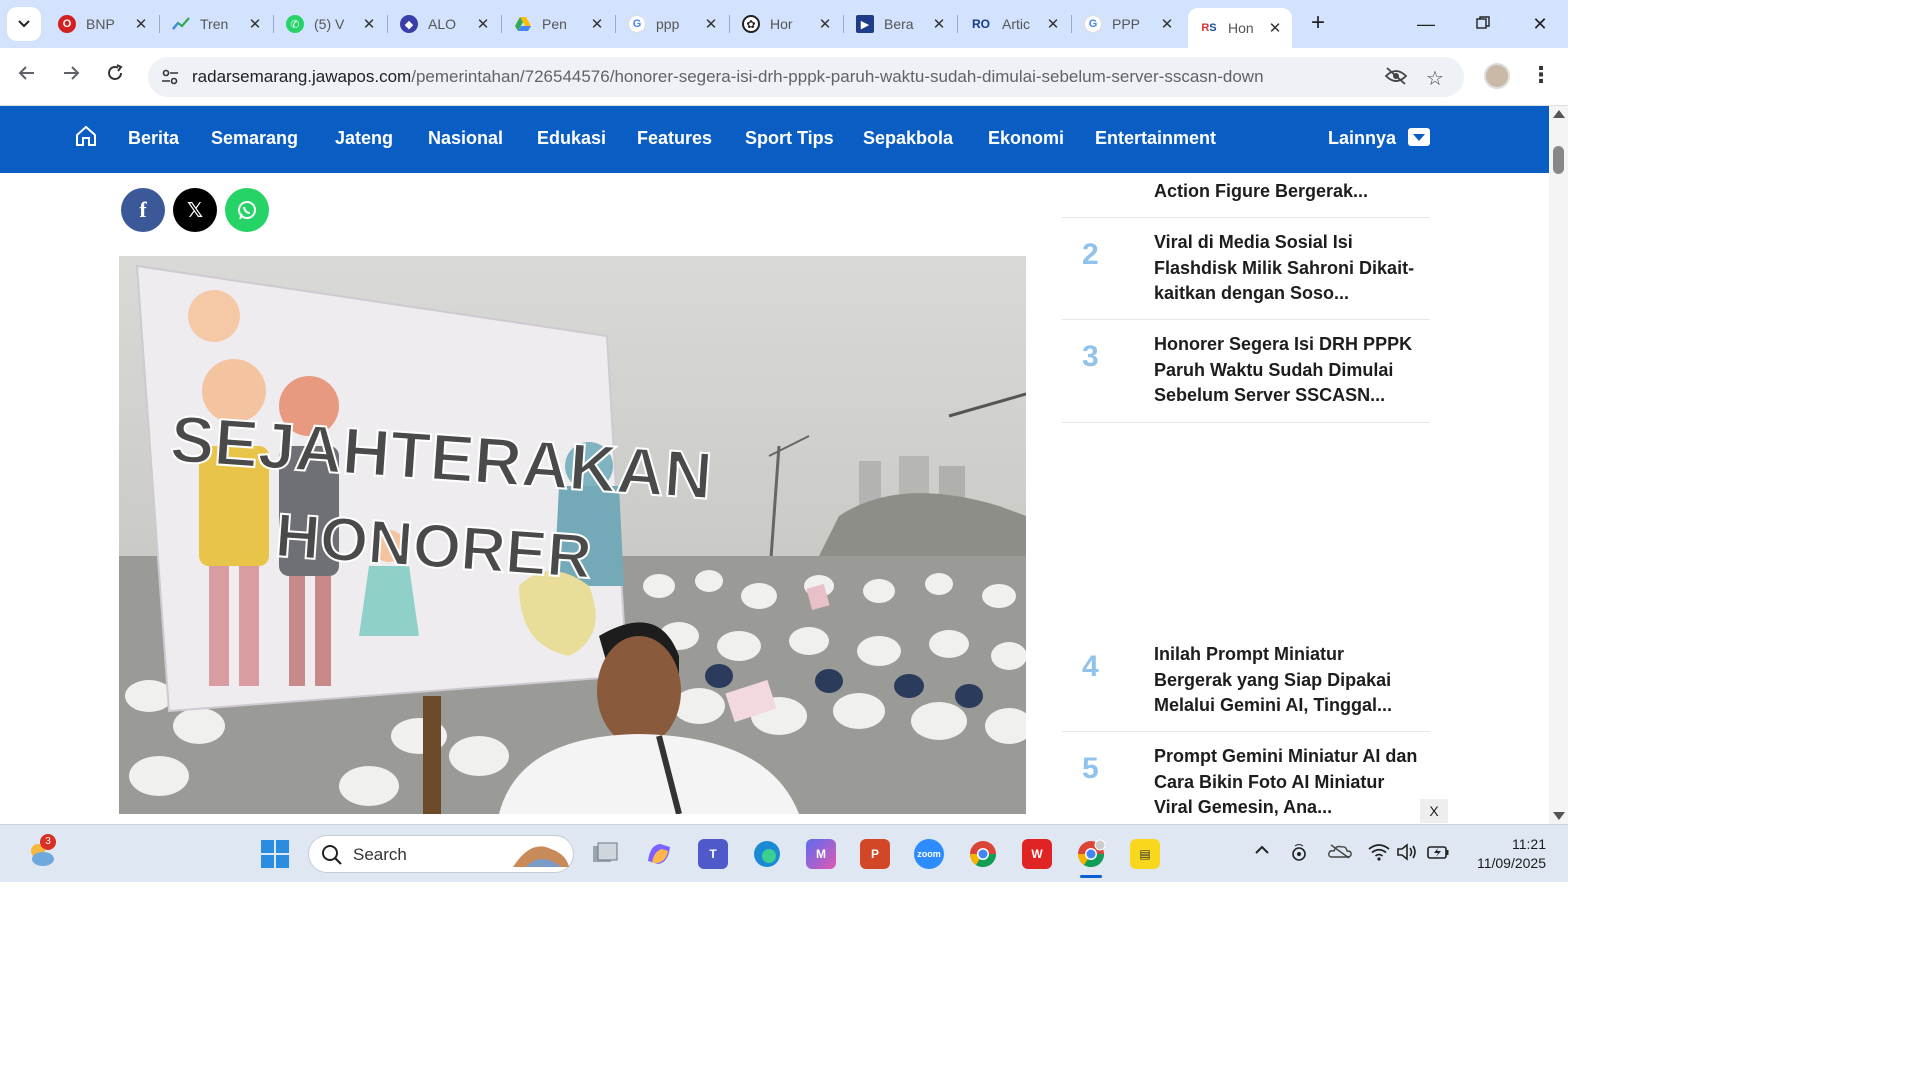  I want to click on nav-sepakbola: Sepakbola, so click(908, 138).